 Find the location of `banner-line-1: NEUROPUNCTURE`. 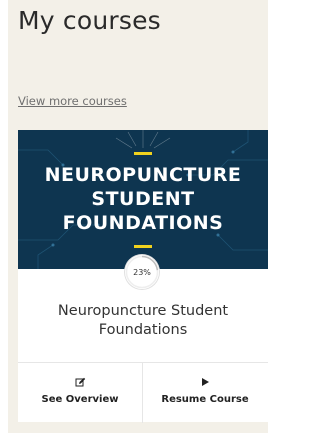

banner-line-1: NEUROPUNCTURE is located at coordinates (143, 175).